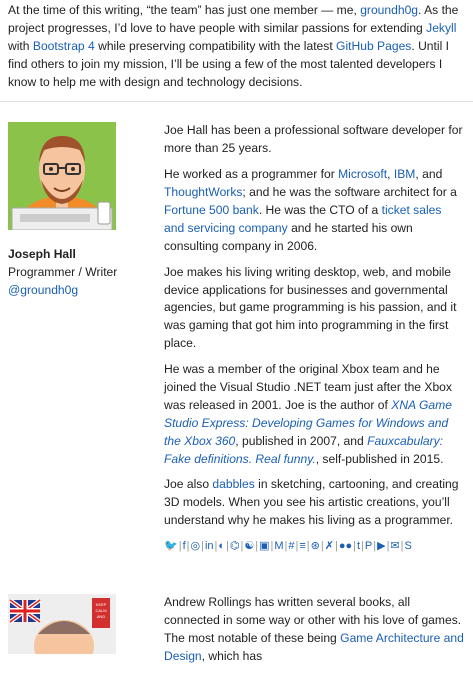 Image resolution: width=473 pixels, height=674 pixels. What do you see at coordinates (441, 28) in the screenshot?
I see `jekyll-link: Jekyll` at bounding box center [441, 28].